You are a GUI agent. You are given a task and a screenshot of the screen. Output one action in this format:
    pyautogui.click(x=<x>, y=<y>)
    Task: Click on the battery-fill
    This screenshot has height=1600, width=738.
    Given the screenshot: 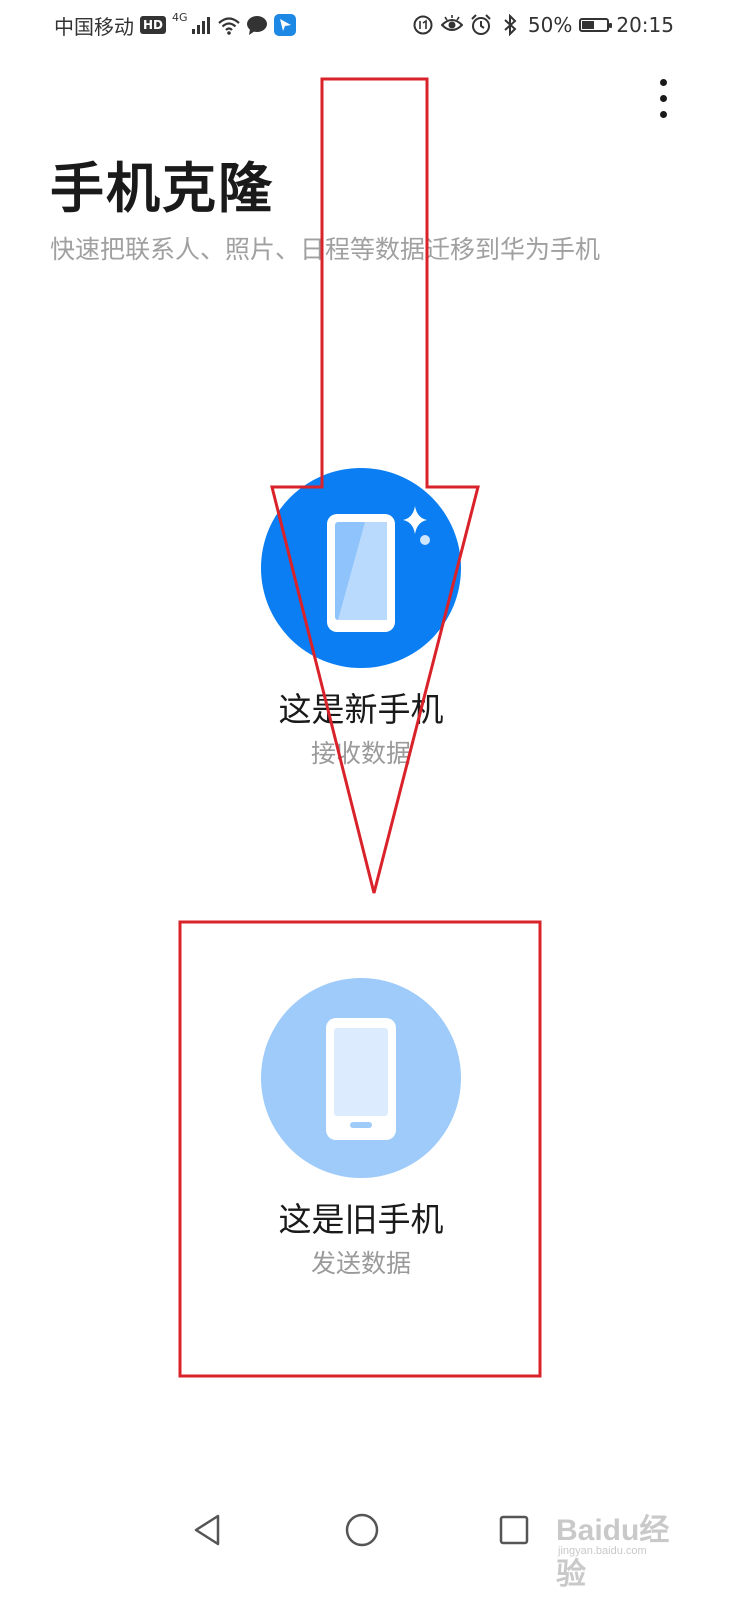 What is the action you would take?
    pyautogui.click(x=588, y=25)
    